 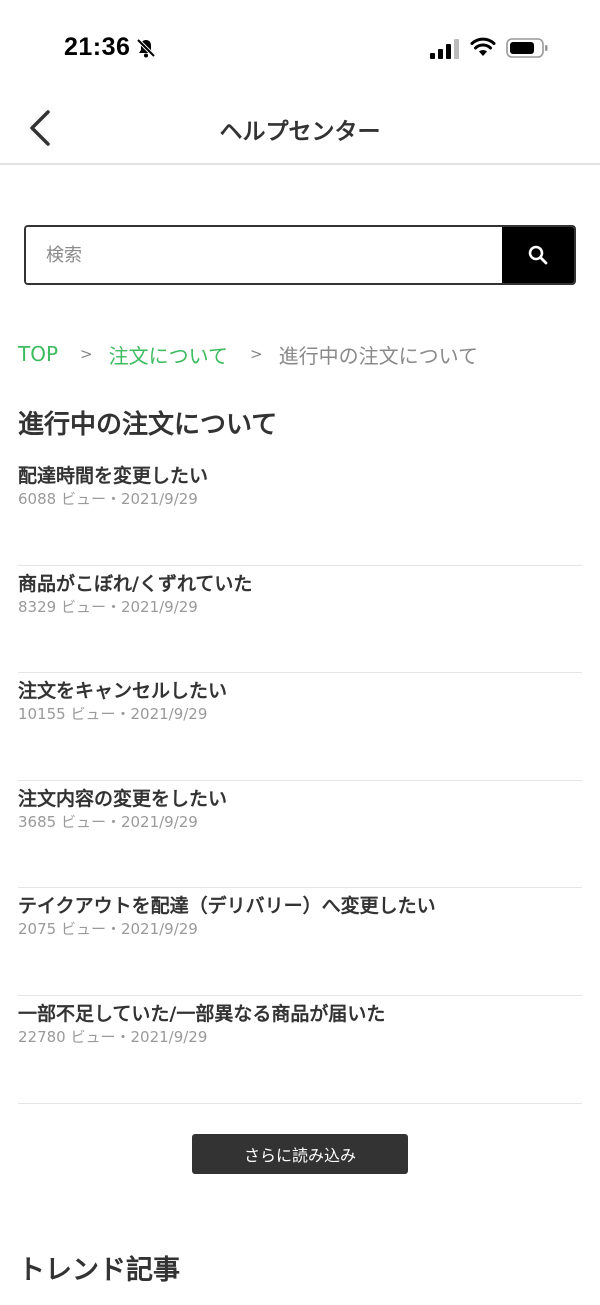 What do you see at coordinates (300, 512) in the screenshot?
I see `article-item: 配達時間を変更したい 6088 ビュー・2021/9/29` at bounding box center [300, 512].